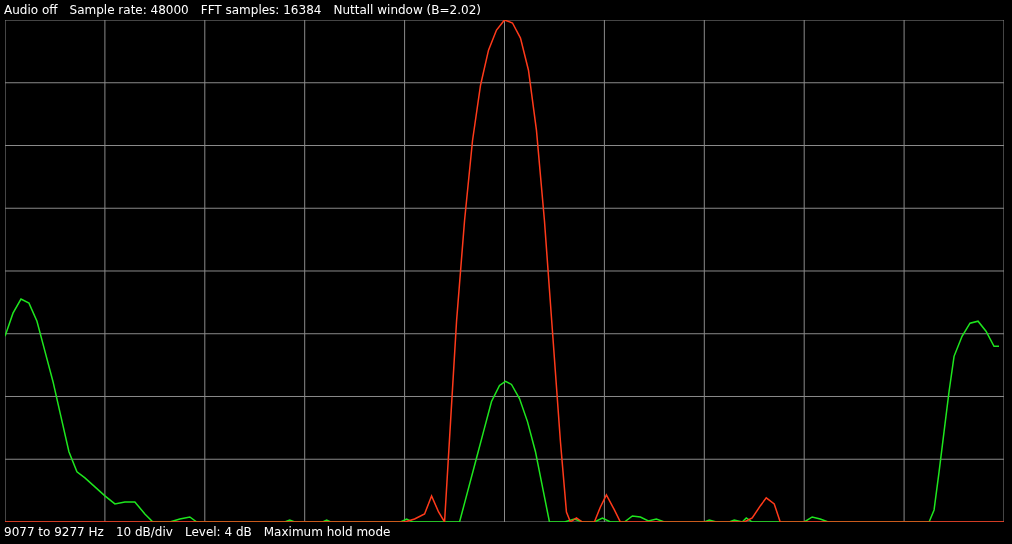  What do you see at coordinates (144, 532) in the screenshot?
I see `status-text: 10 dB/div` at bounding box center [144, 532].